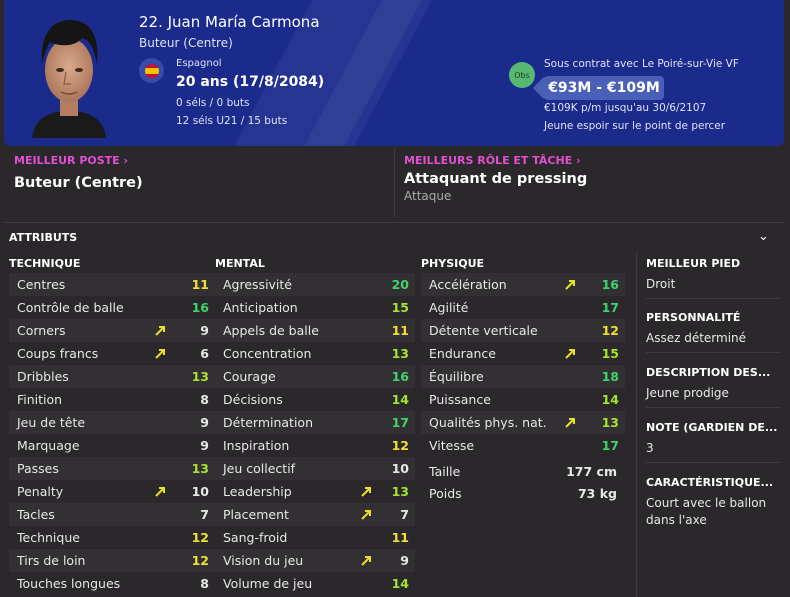  I want to click on weight-value: 73 kg, so click(597, 493).